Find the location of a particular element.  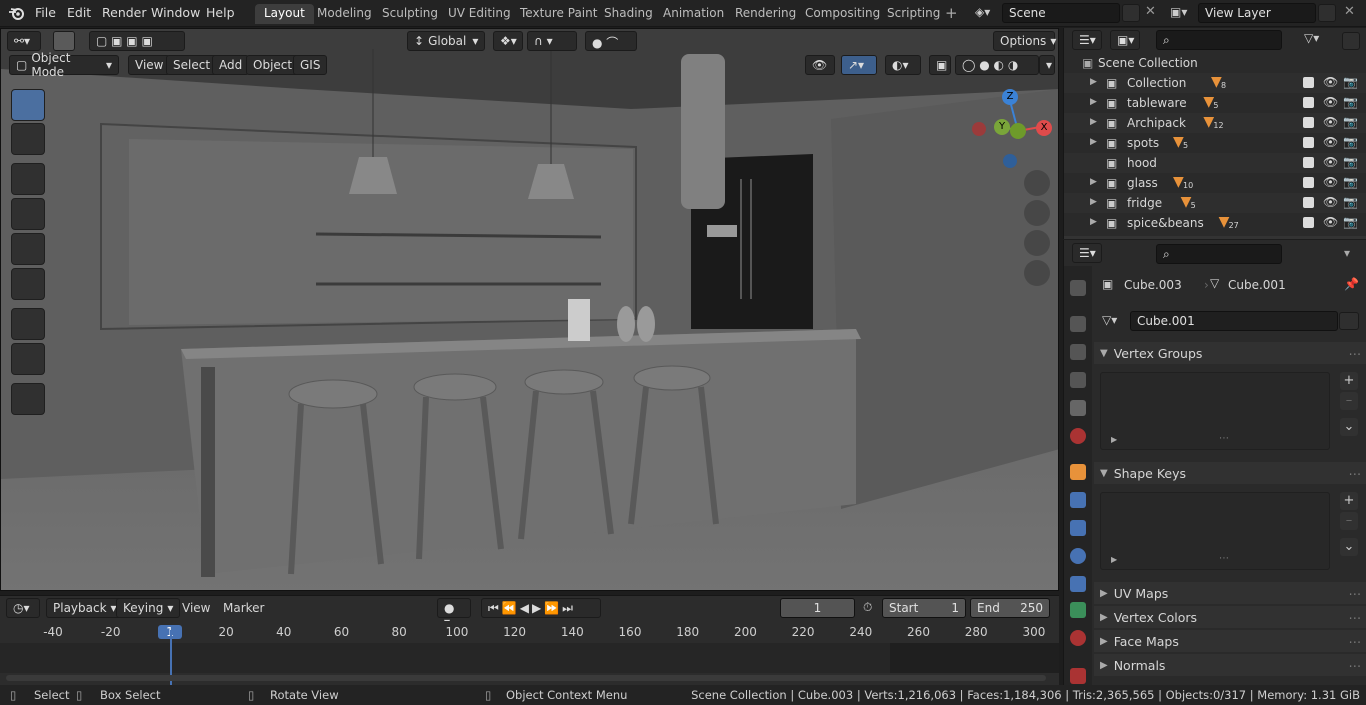

fake-user-icon is located at coordinates (1349, 321).